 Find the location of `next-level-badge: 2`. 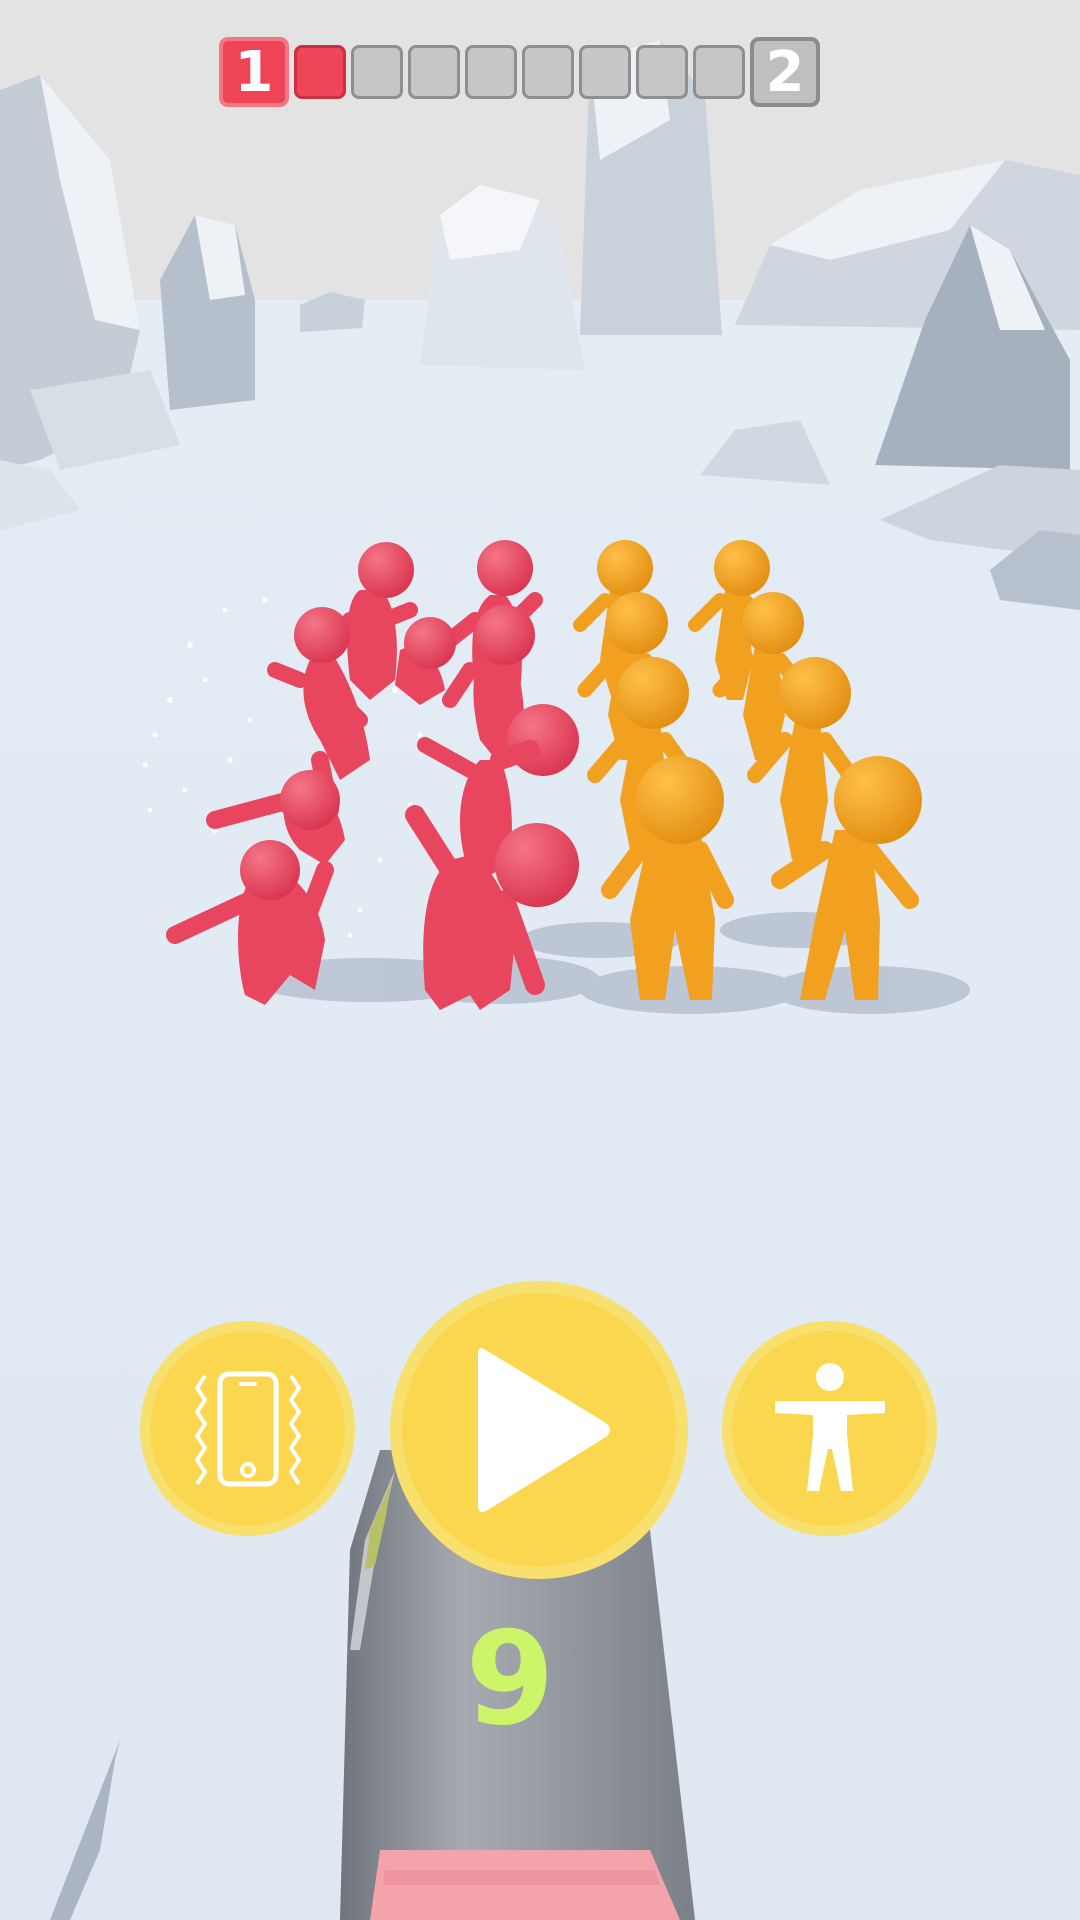

next-level-badge: 2 is located at coordinates (785, 72).